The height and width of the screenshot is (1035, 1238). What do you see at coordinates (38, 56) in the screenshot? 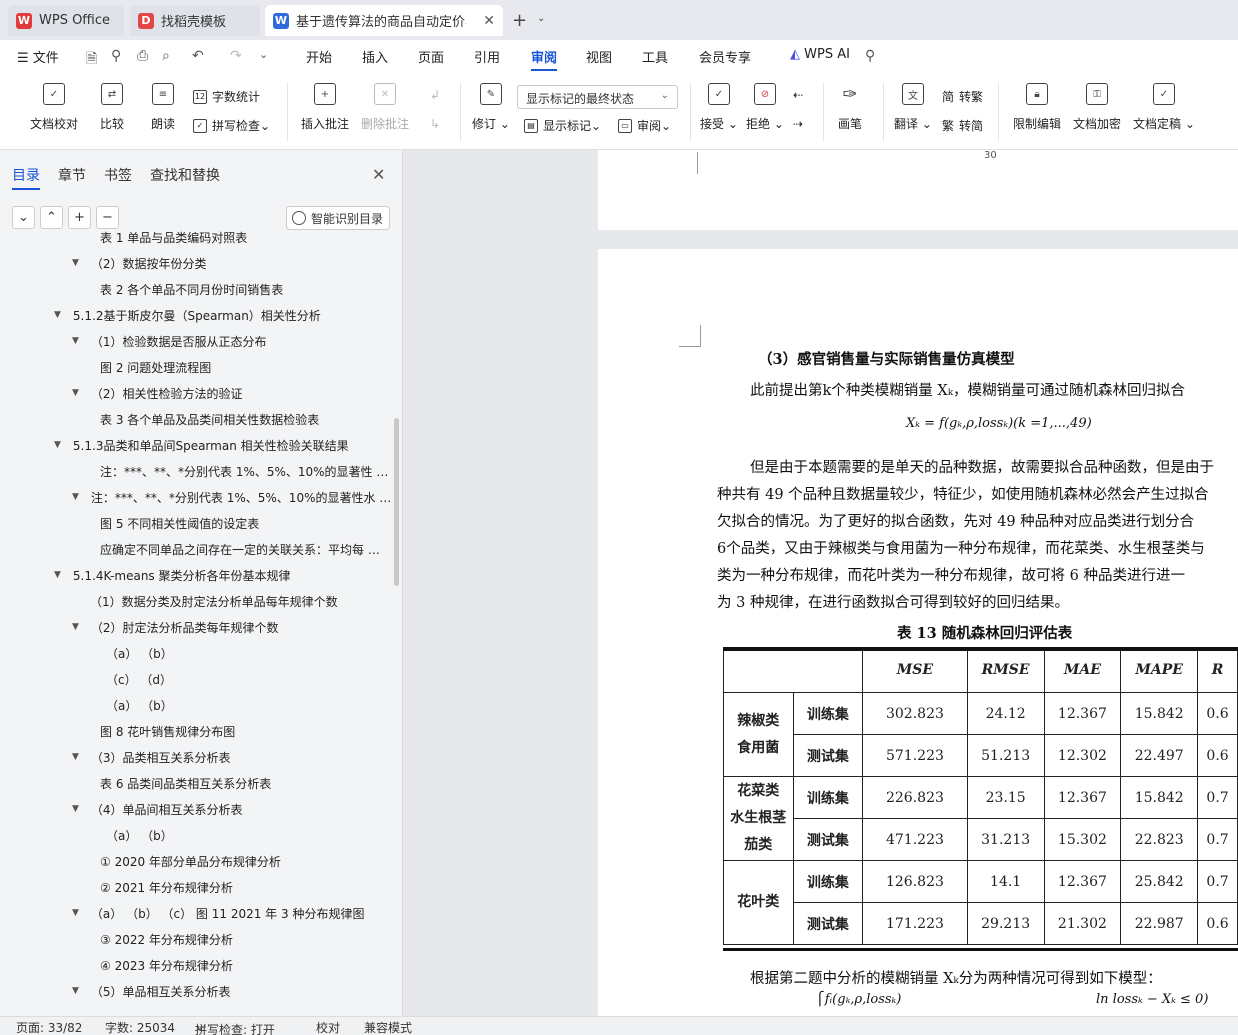
I see `file-menu: ☰ 文件` at bounding box center [38, 56].